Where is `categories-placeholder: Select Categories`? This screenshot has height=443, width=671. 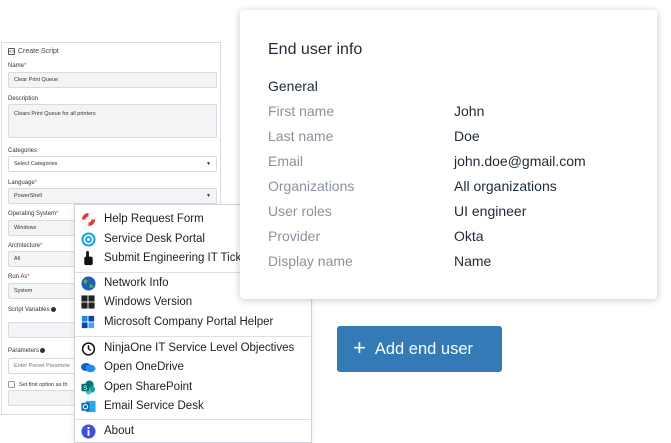
categories-placeholder: Select Categories is located at coordinates (36, 164).